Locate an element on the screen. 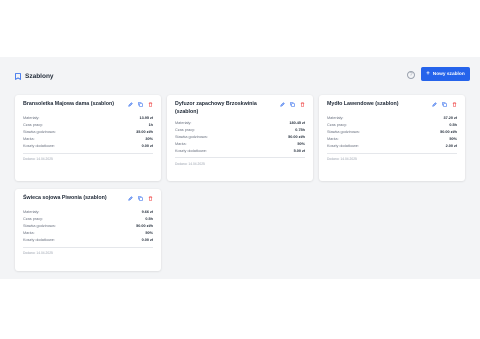 This screenshot has width=480, height=339. row-value: 30% is located at coordinates (149, 139).